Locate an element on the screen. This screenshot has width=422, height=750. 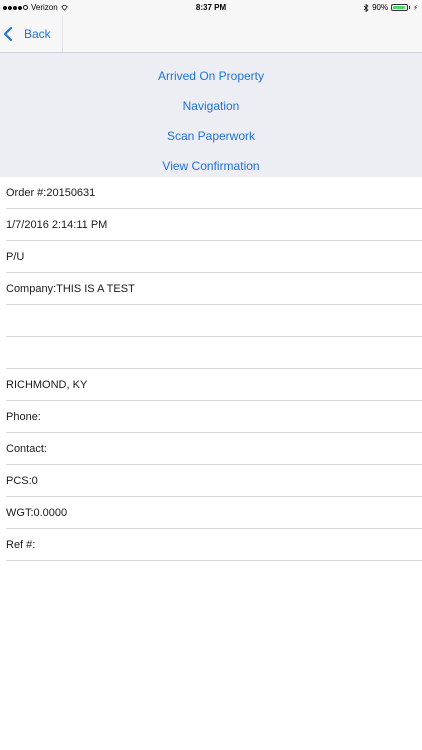
datetime-row: 1/7/2016 2:14:11 PM is located at coordinates (214, 225).